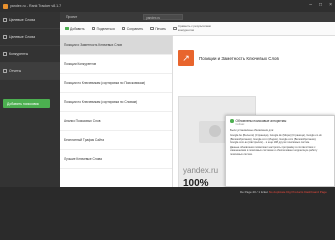  What do you see at coordinates (310, 5) in the screenshot?
I see `minimize-icon: –` at bounding box center [310, 5].